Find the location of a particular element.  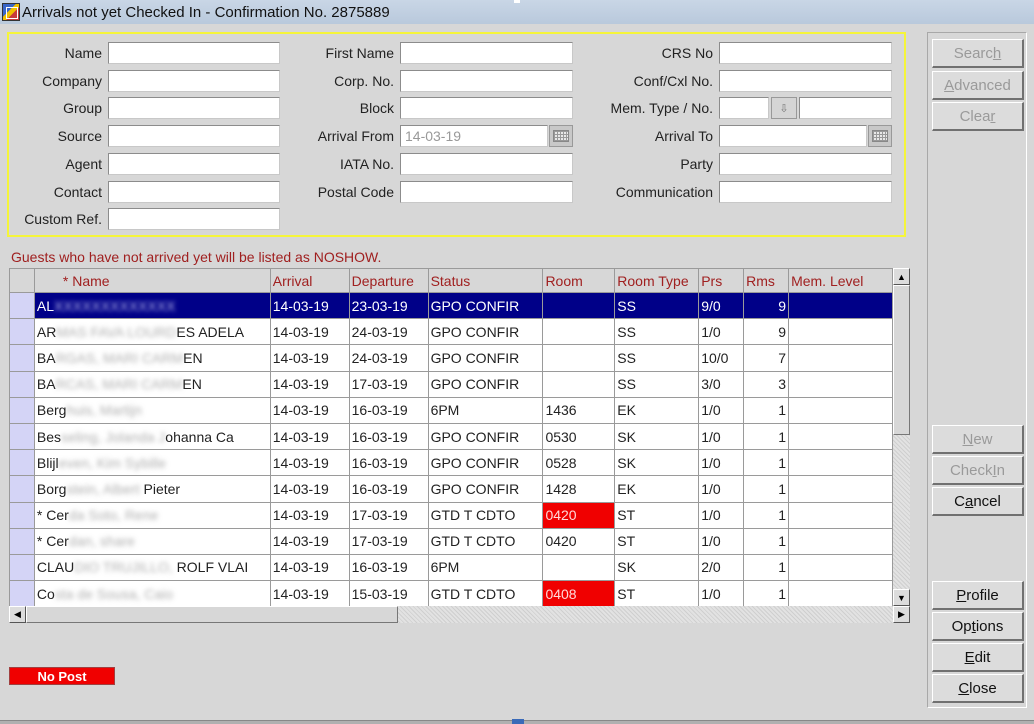

column-header-status: Status is located at coordinates (485, 280).